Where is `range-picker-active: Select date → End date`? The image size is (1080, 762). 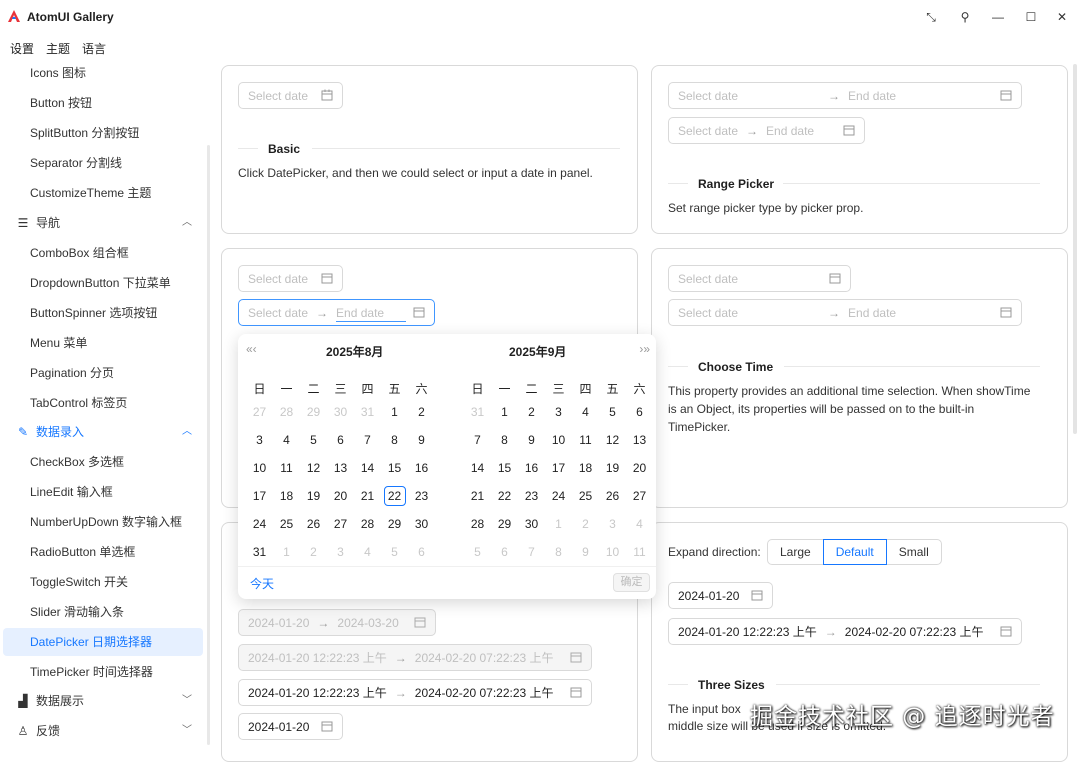 range-picker-active: Select date → End date is located at coordinates (336, 312).